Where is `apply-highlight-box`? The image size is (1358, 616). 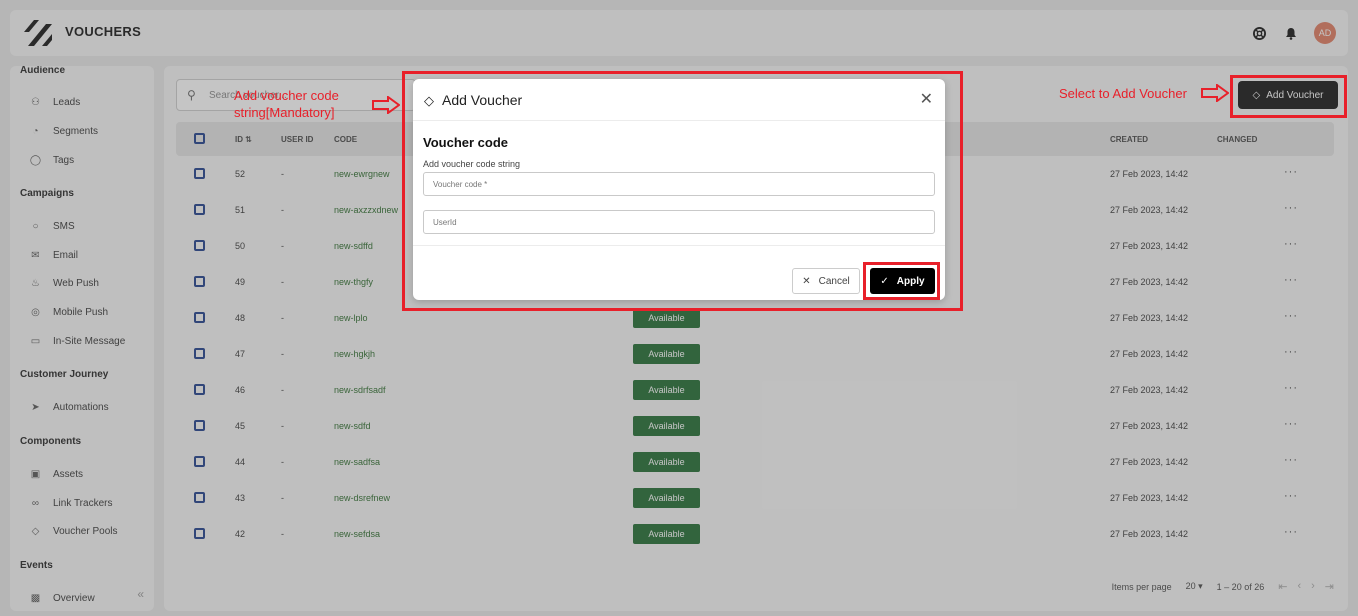 apply-highlight-box is located at coordinates (901, 281).